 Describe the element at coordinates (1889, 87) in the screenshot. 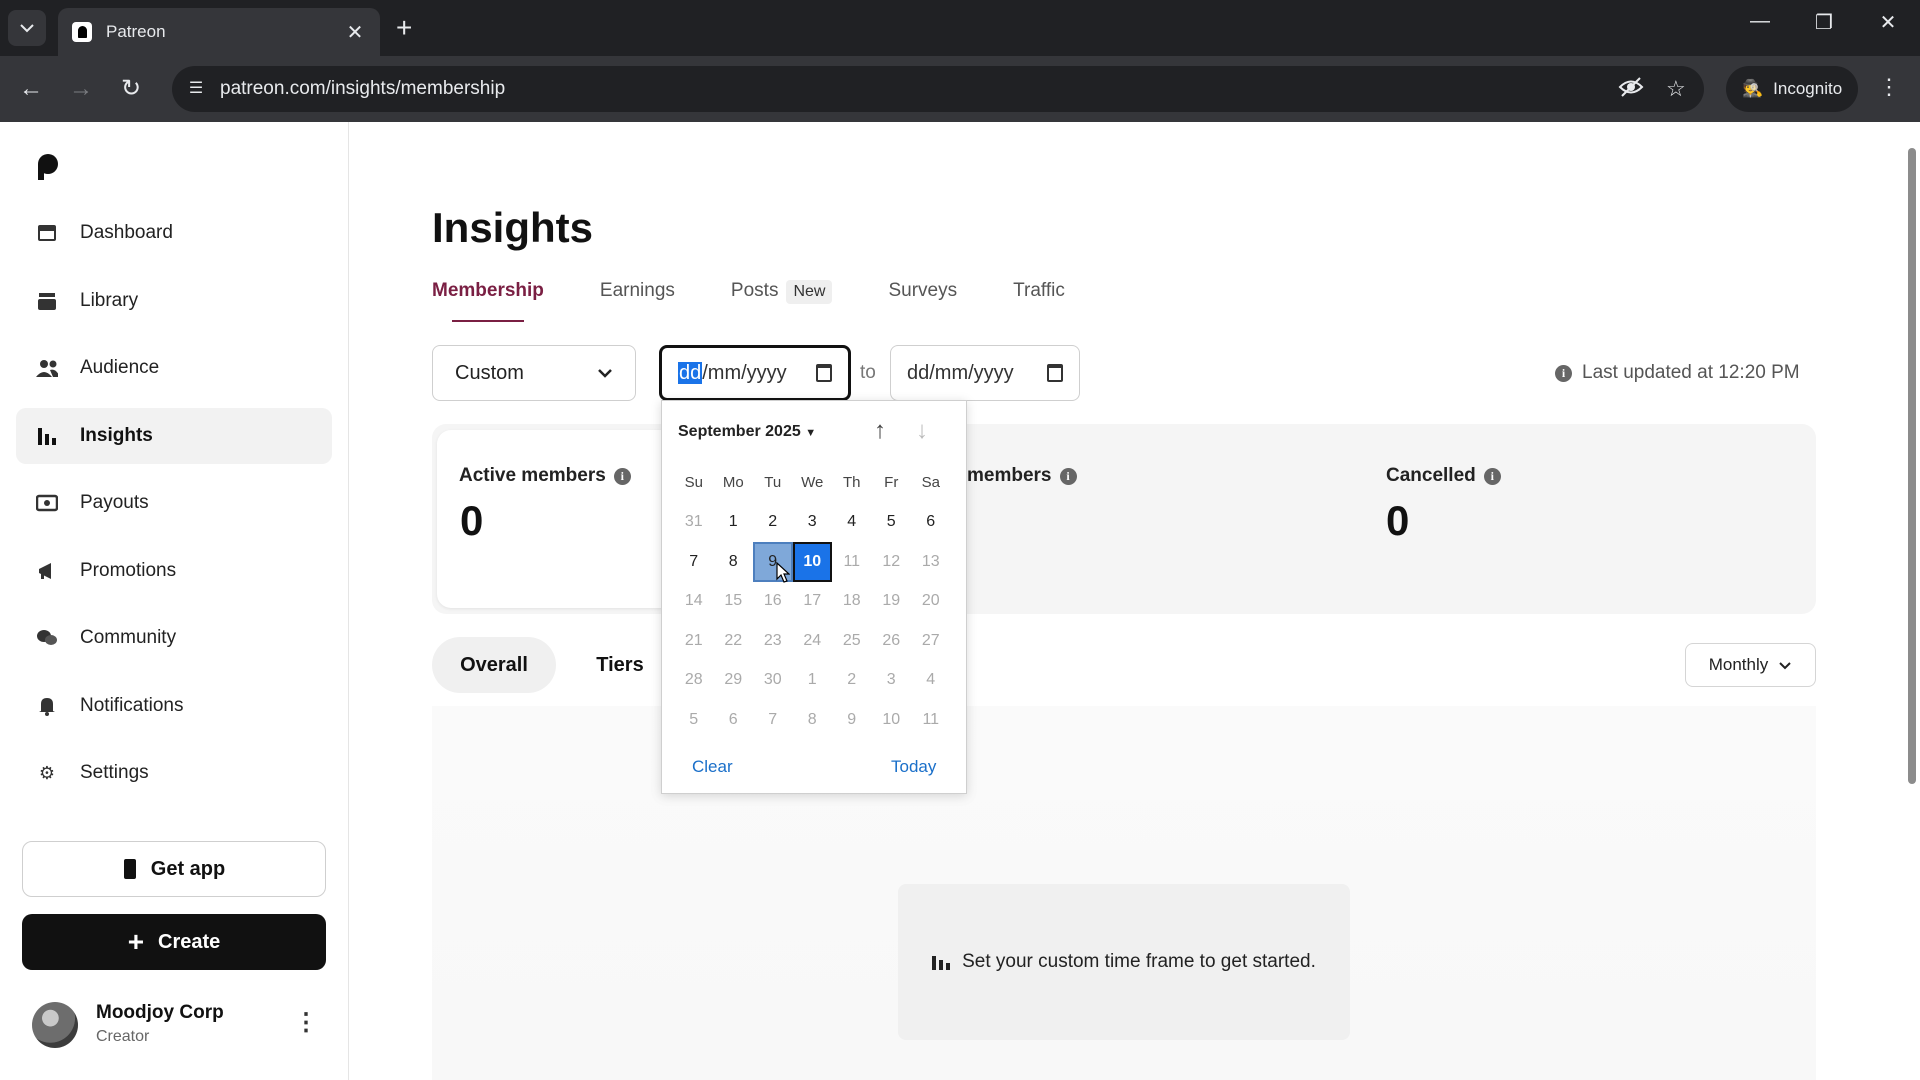

I see `browser-menu-icon: ⋮` at that location.